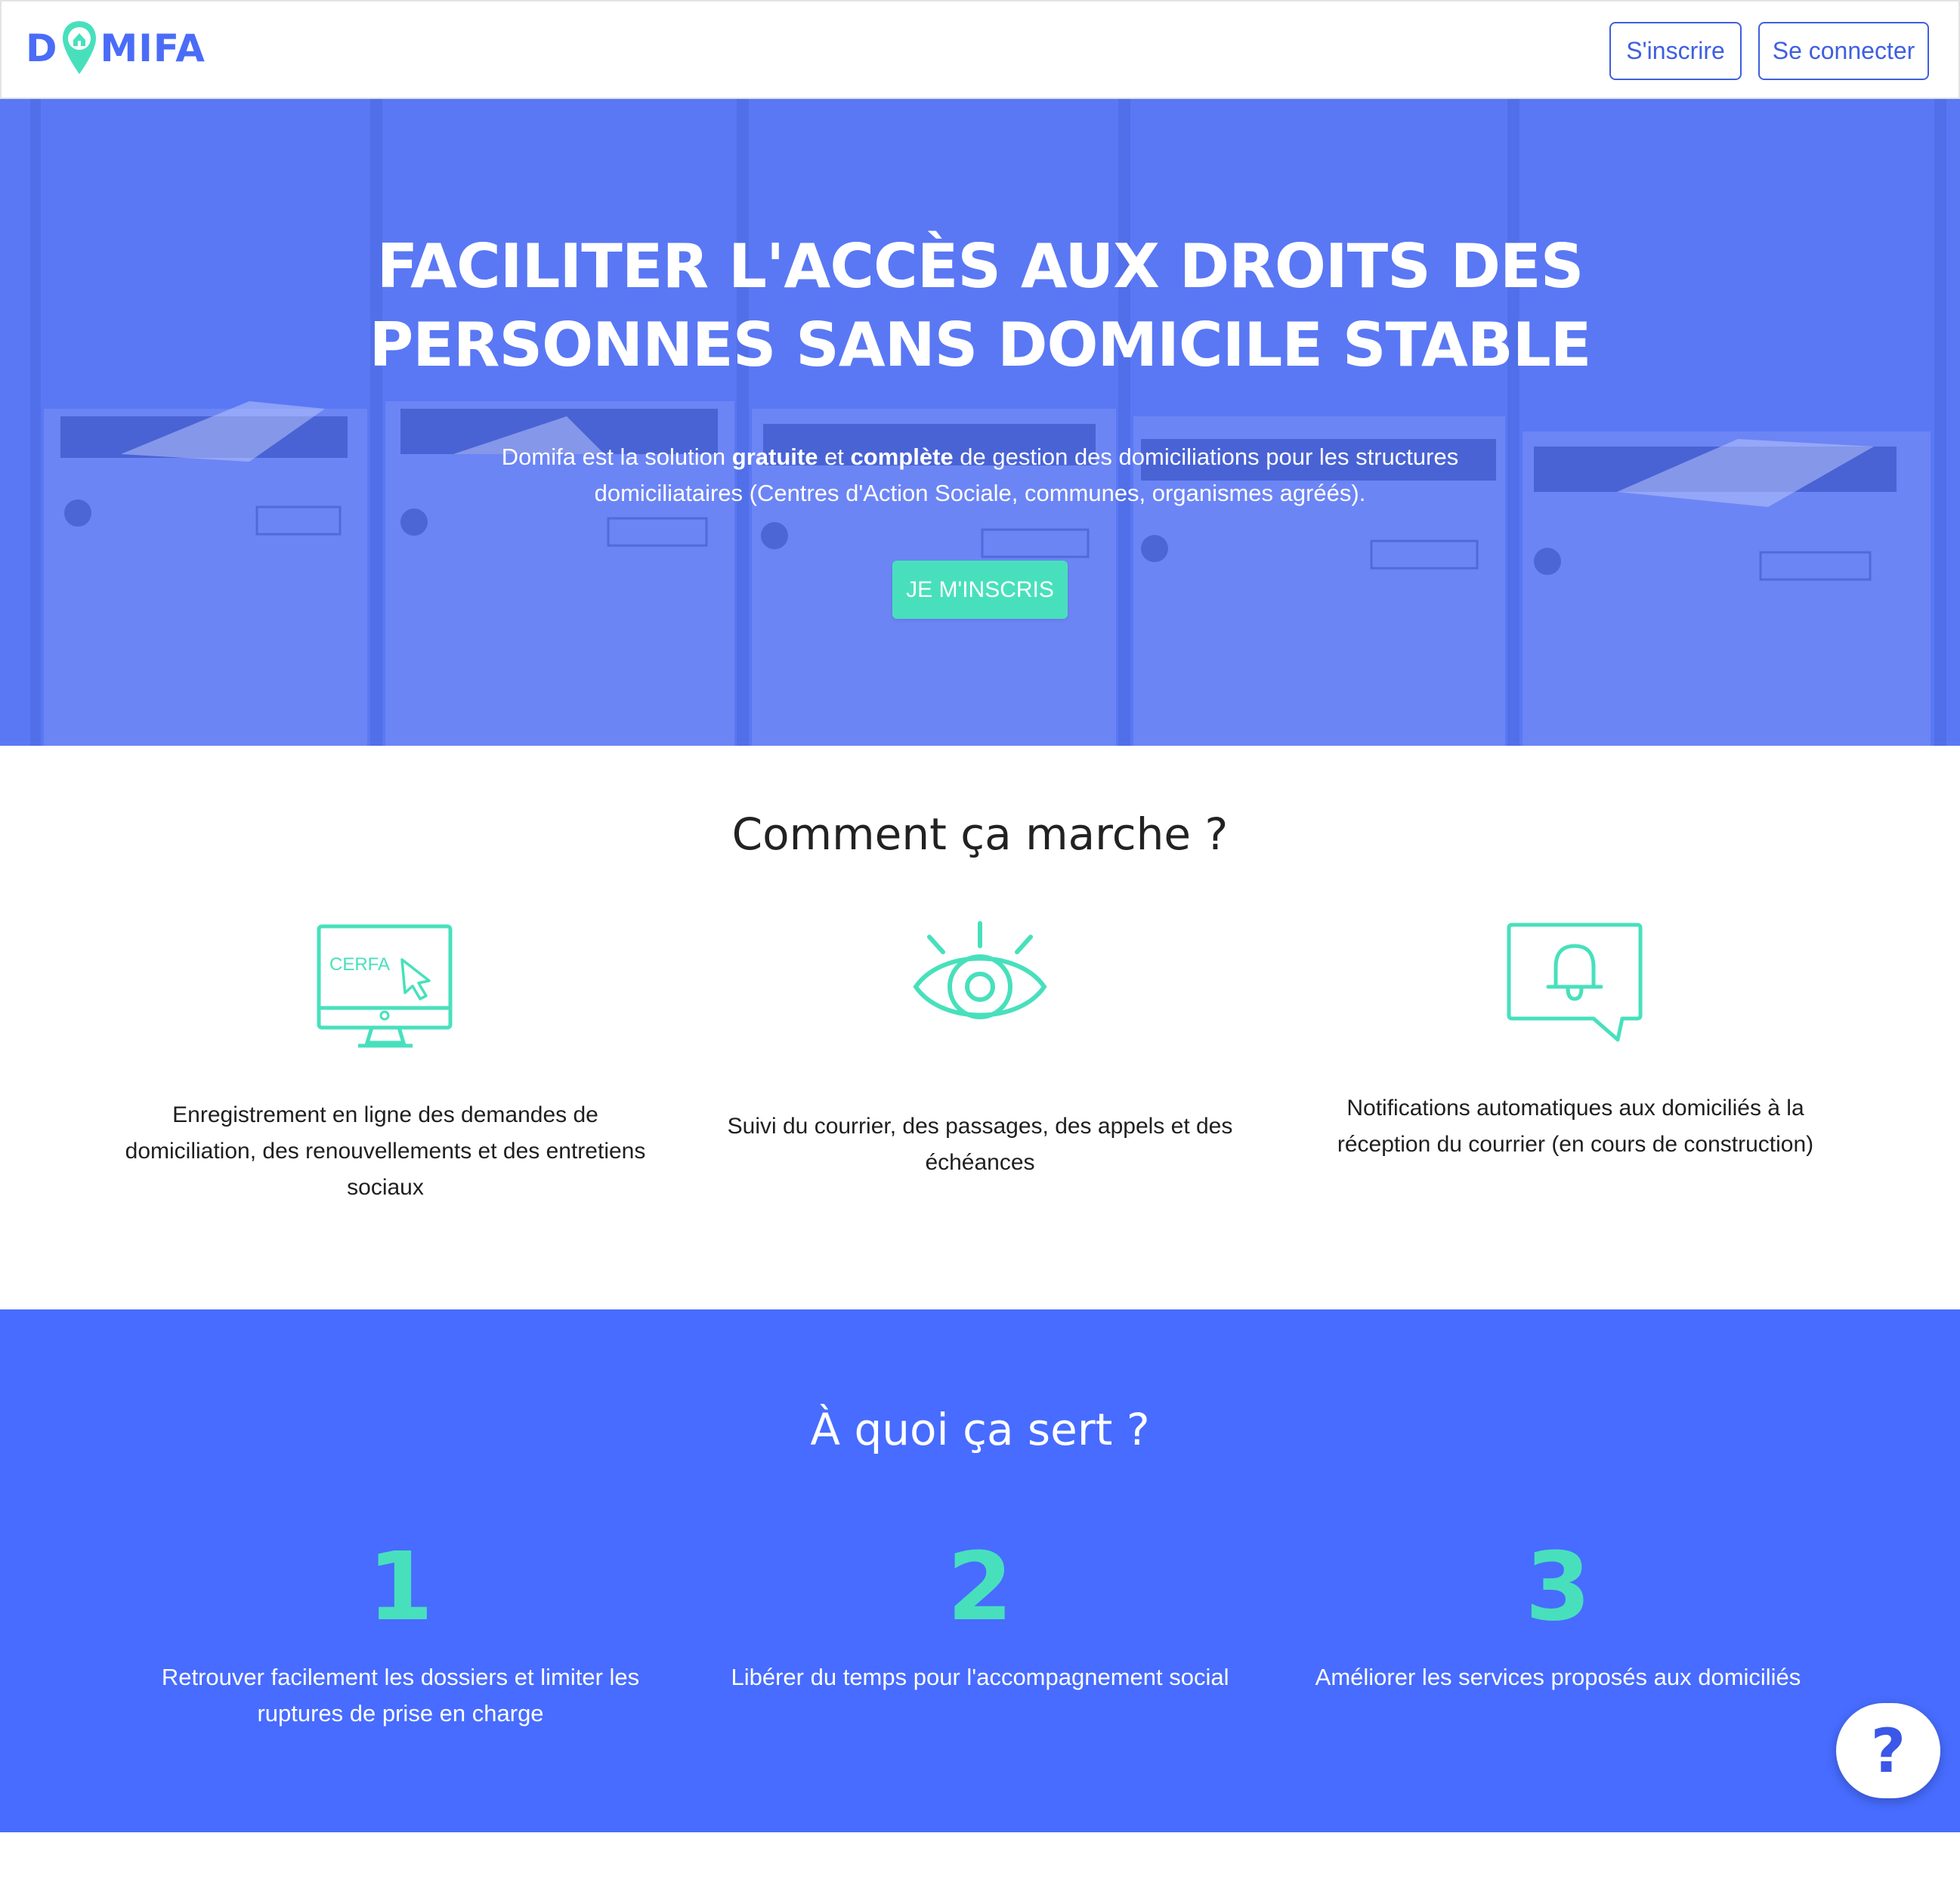 The height and width of the screenshot is (1895, 1960). Describe the element at coordinates (980, 590) in the screenshot. I see `register-cta-button: JE M'INSCRIS` at that location.